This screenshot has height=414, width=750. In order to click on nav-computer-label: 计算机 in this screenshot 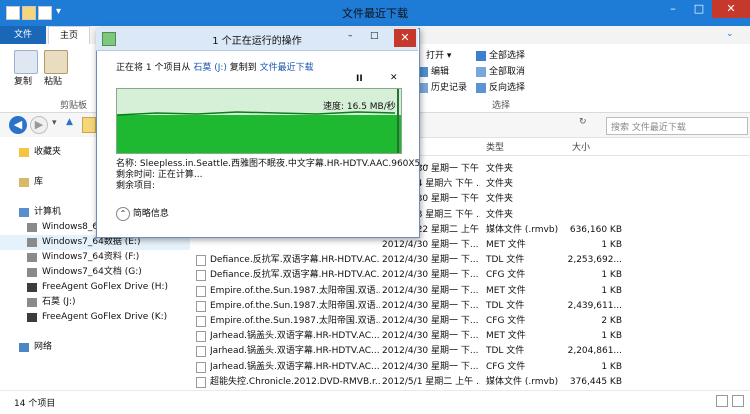, I will do `click(48, 212)`.